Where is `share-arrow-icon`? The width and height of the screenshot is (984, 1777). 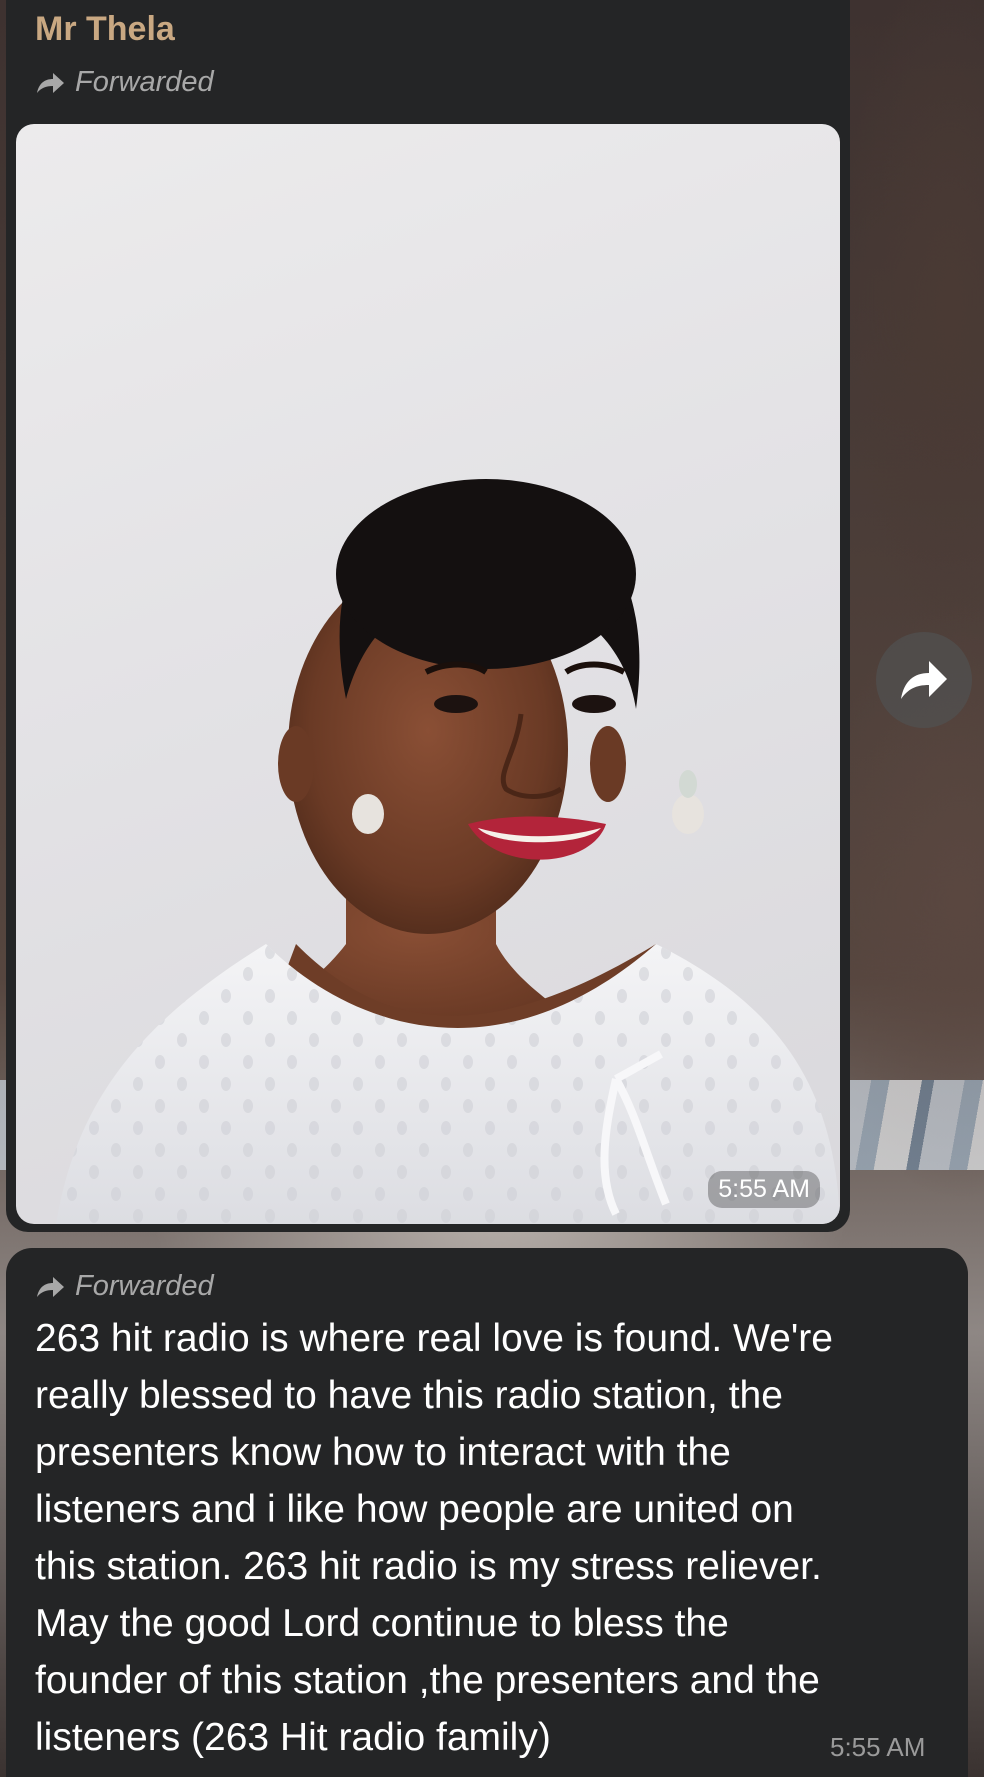 share-arrow-icon is located at coordinates (924, 680).